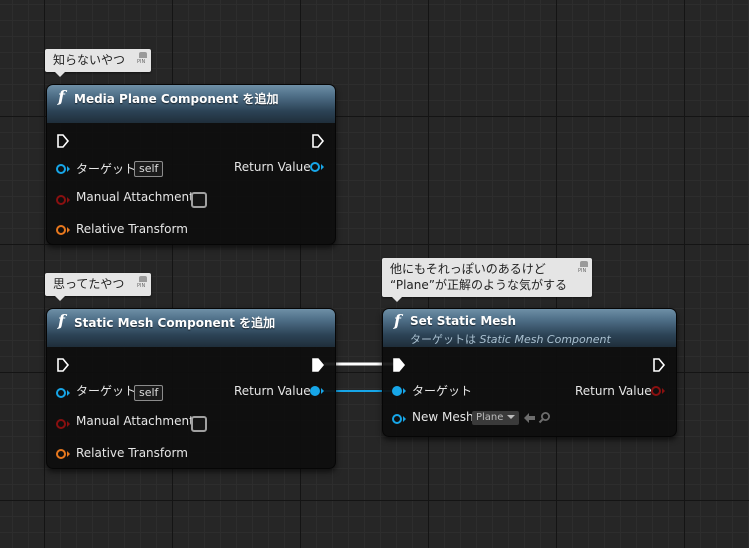 The image size is (749, 548). Describe the element at coordinates (510, 339) in the screenshot. I see `node-subtitle: ターゲットは Static Mesh Component` at that location.